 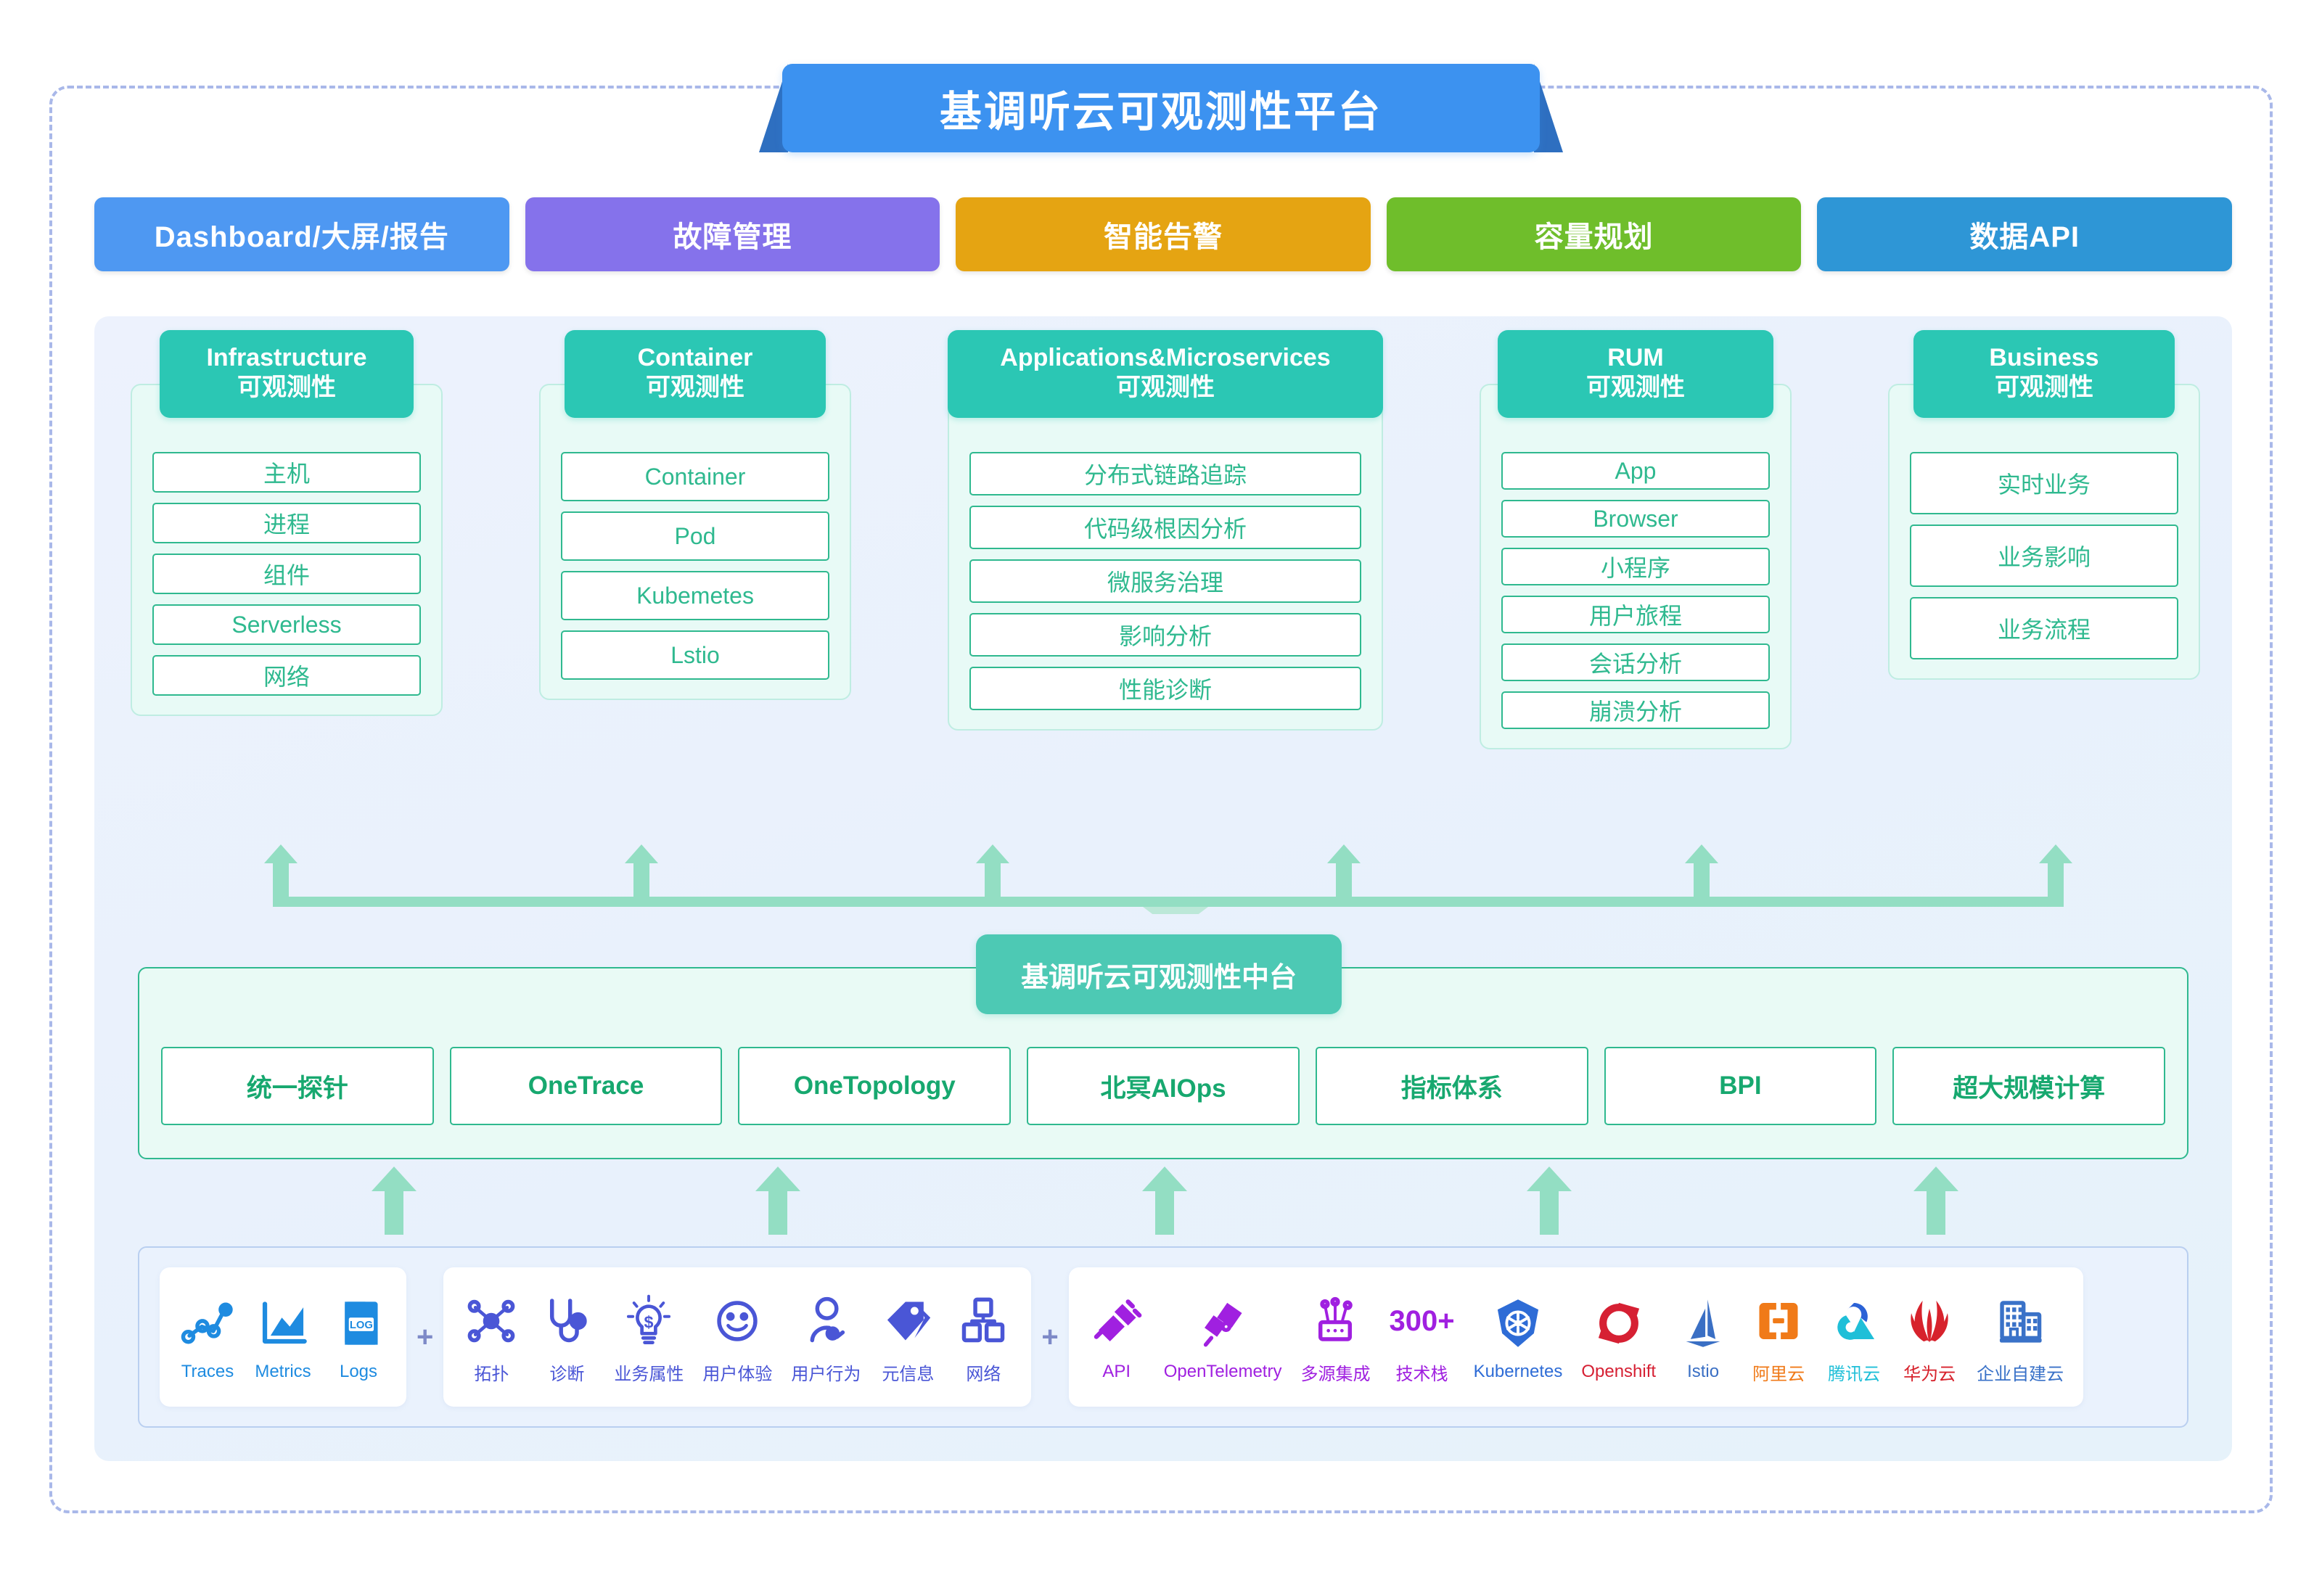 I want to click on pillar-item: 业务影响, so click(x=2044, y=556).